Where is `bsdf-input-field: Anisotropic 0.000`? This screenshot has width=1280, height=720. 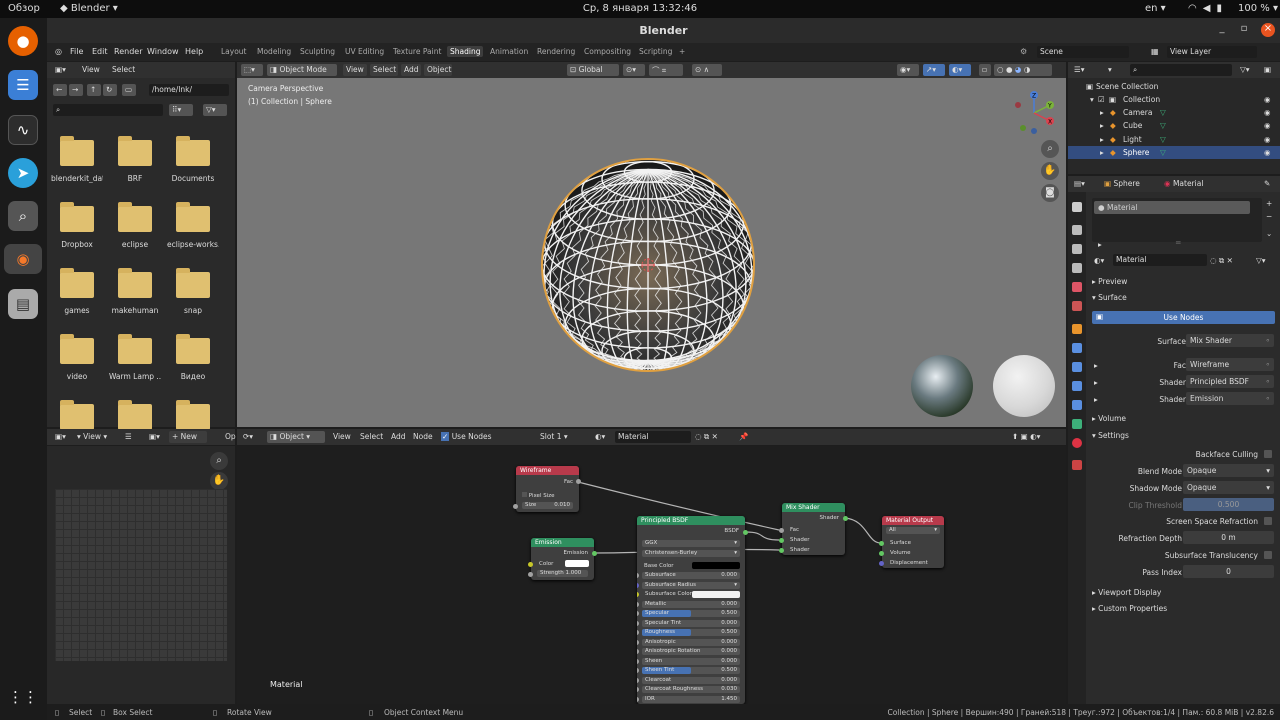 bsdf-input-field: Anisotropic 0.000 is located at coordinates (691, 642).